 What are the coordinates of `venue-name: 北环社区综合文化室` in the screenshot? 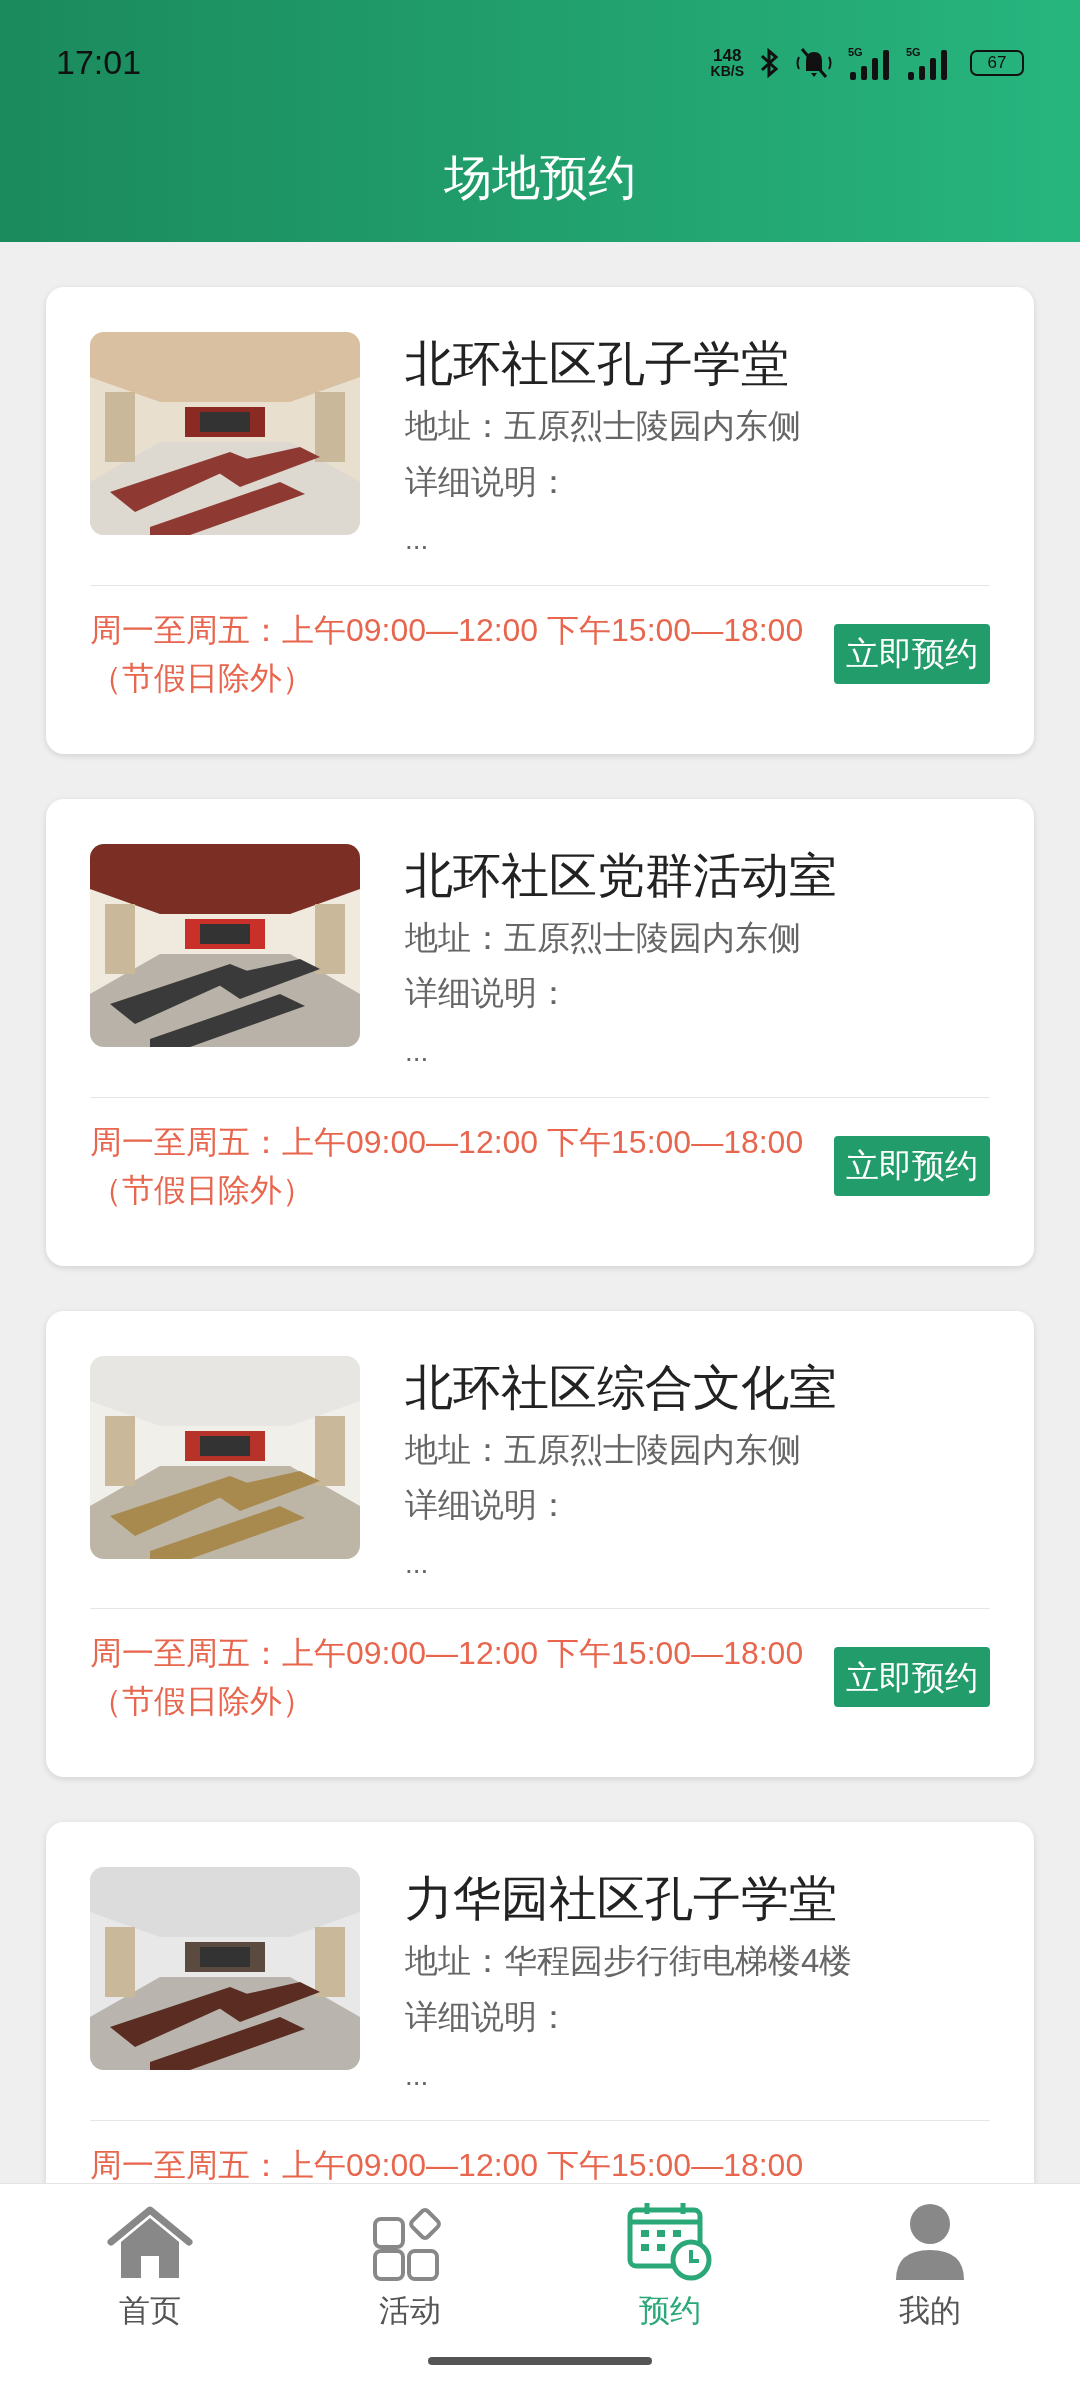 It's located at (621, 1387).